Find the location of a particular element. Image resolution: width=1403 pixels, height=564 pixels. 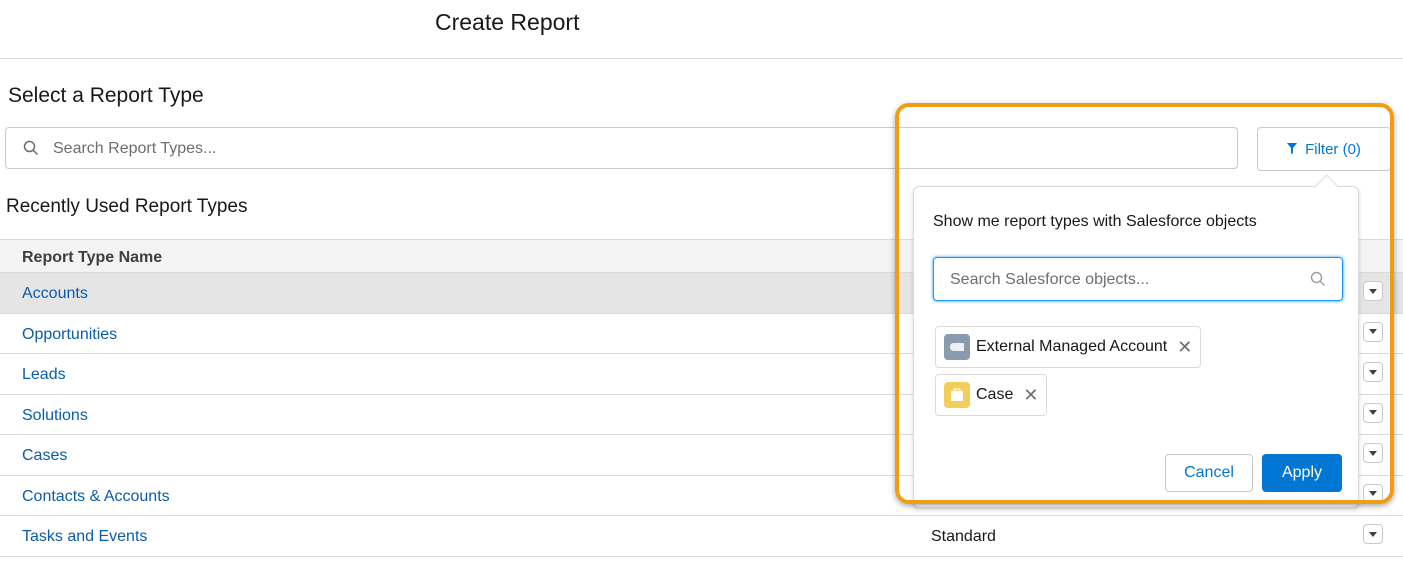

apply-button: Apply is located at coordinates (1302, 473).